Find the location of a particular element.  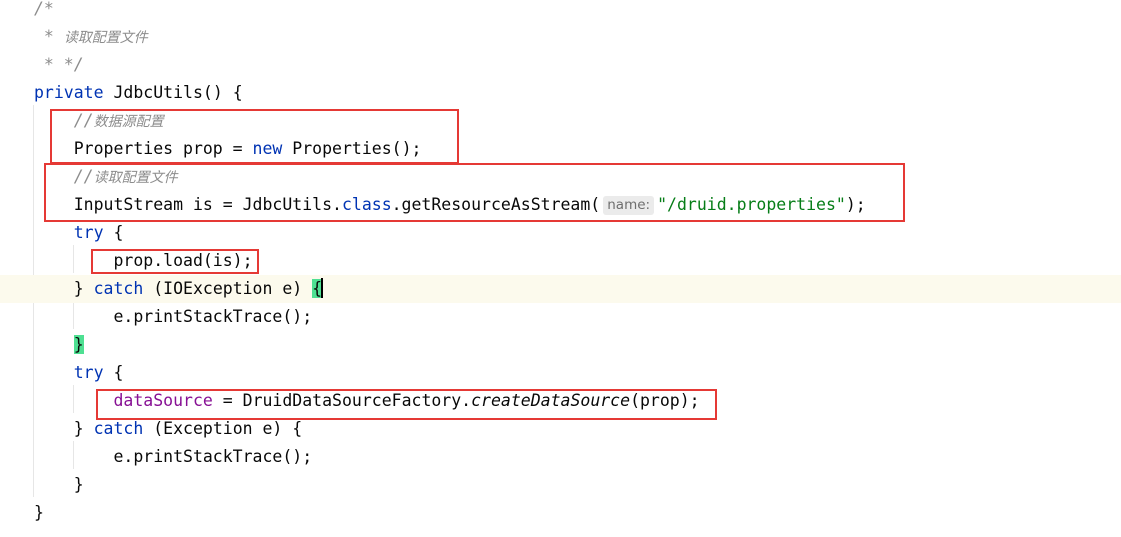

code-token: 读取配置文件 is located at coordinates (105, 38).